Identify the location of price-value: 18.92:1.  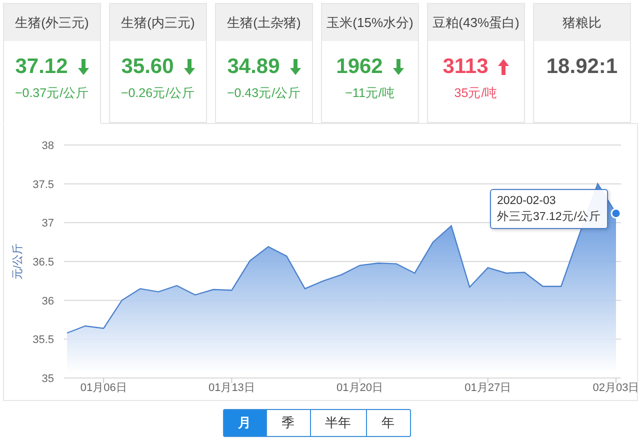
(582, 67).